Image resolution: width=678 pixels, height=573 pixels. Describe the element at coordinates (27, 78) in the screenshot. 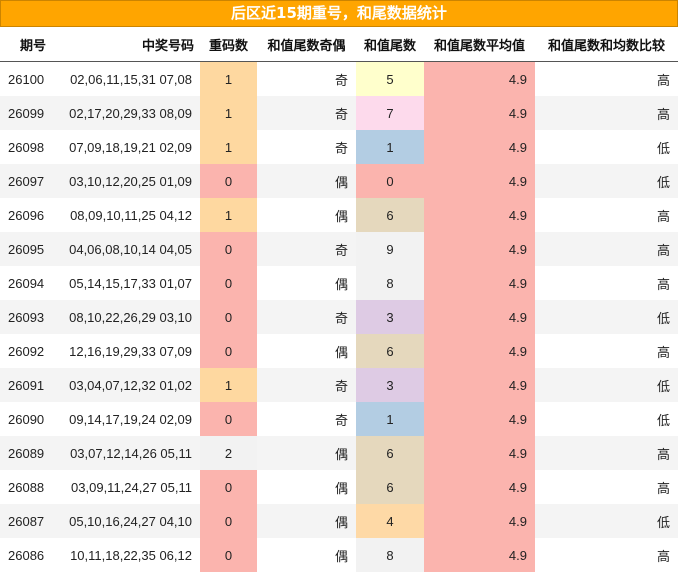

I see `cell-period: 26100` at that location.